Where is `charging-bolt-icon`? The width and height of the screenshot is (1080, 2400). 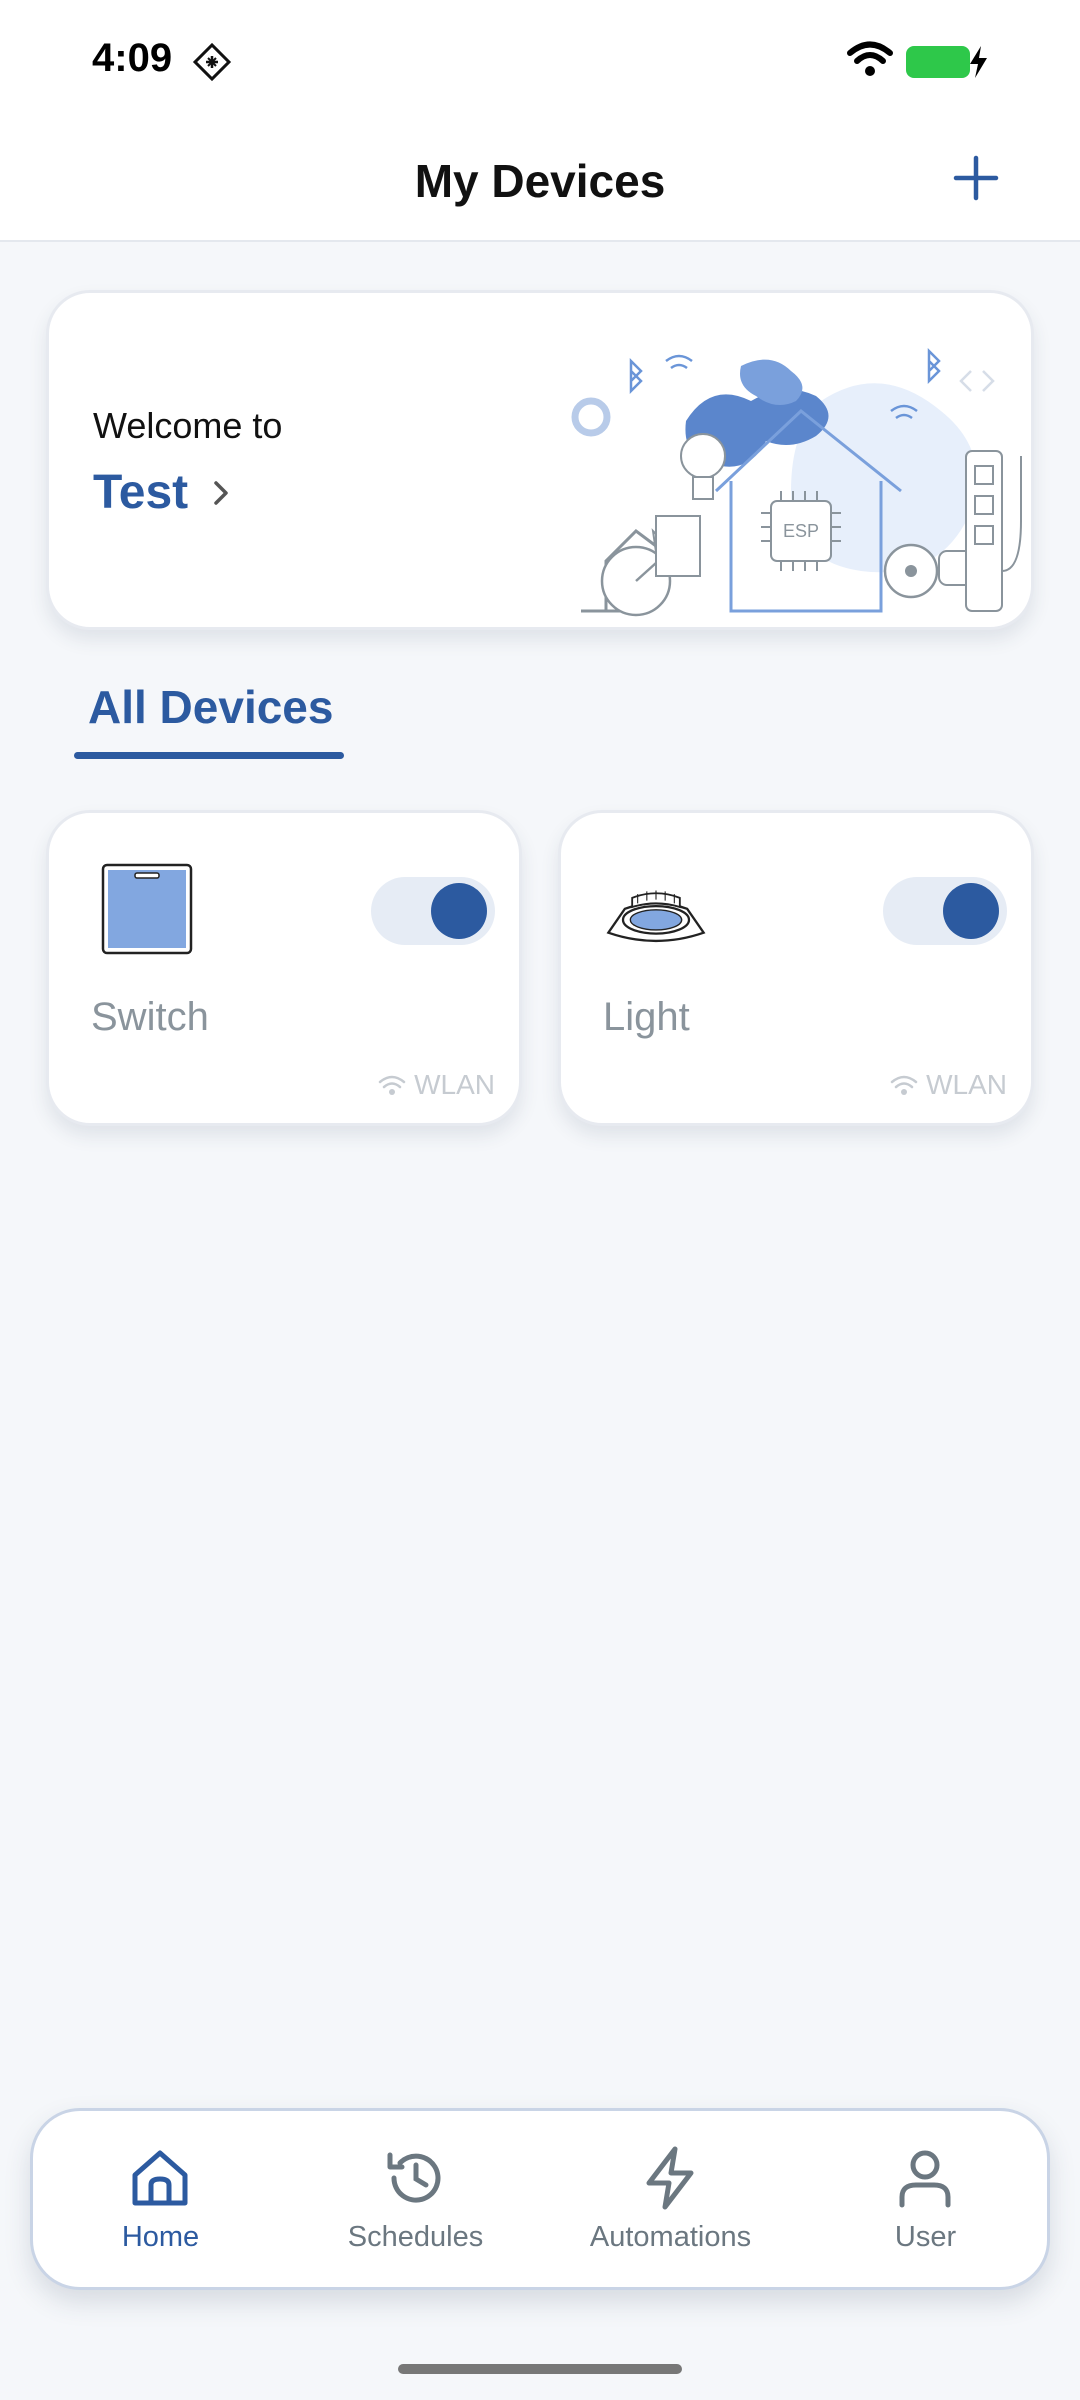
charging-bolt-icon is located at coordinates (978, 62).